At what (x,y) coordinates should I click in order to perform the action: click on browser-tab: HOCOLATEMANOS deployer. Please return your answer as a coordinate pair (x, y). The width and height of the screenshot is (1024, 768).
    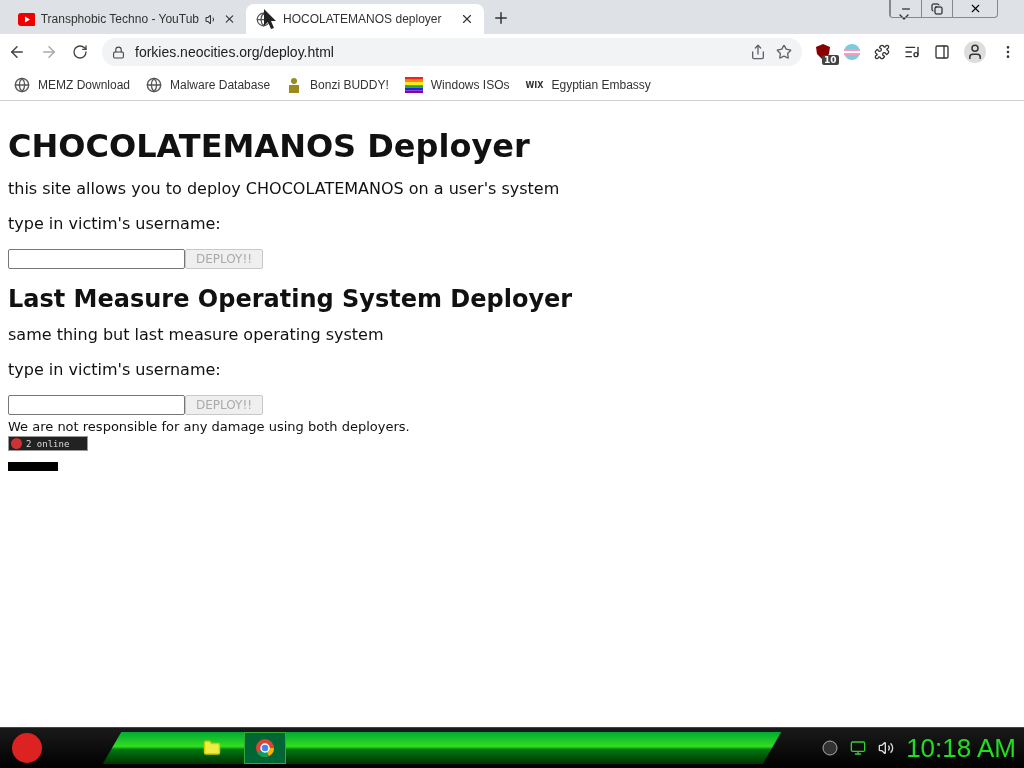
    Looking at the image, I should click on (365, 19).